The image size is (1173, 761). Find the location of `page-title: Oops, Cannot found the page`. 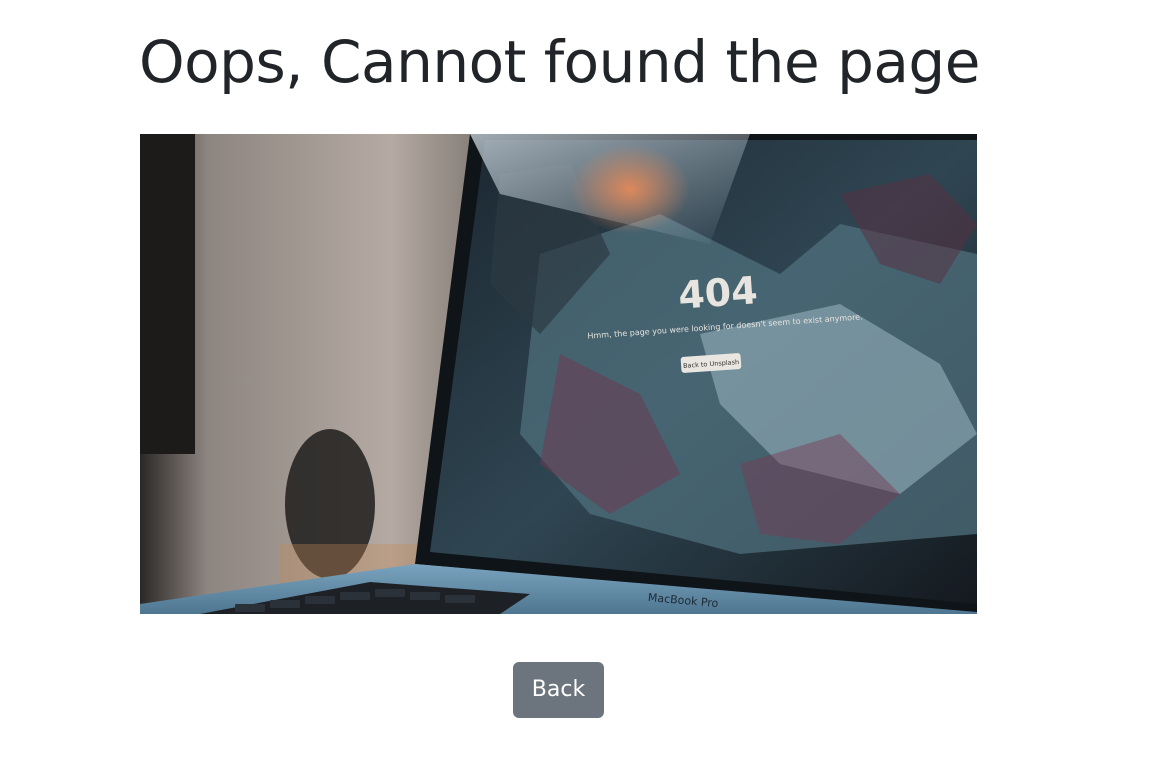

page-title: Oops, Cannot found the page is located at coordinates (559, 62).